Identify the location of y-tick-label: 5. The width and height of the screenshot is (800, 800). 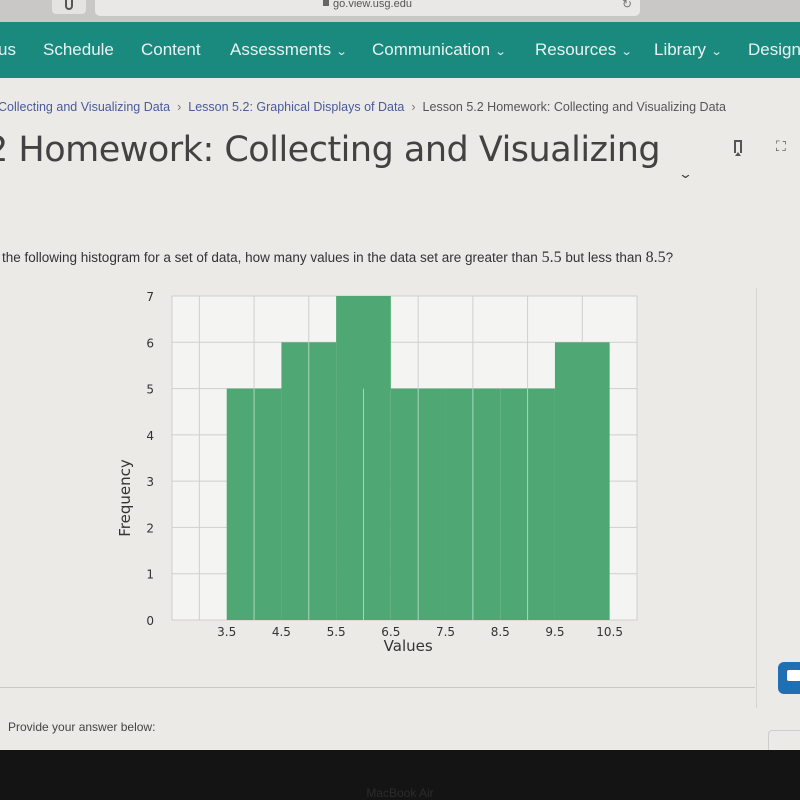
(150, 390).